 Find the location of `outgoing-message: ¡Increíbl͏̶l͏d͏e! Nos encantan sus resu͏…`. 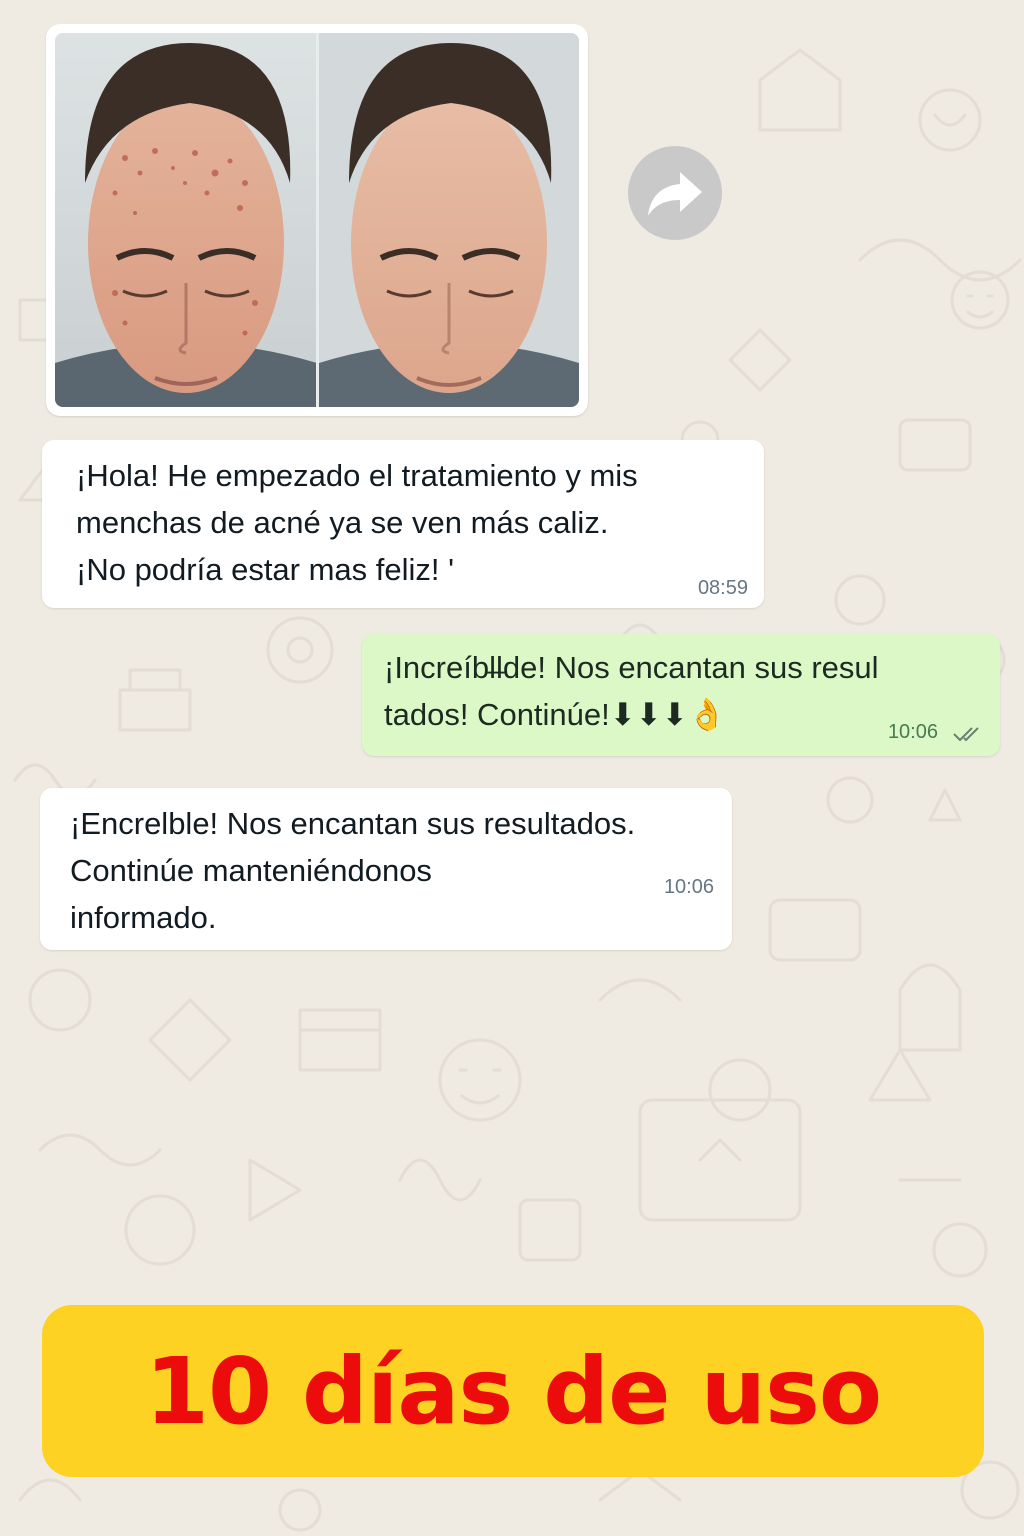

outgoing-message: ¡Increíbl͏̶l͏d͏e! Nos encantan sus resu͏… is located at coordinates (681, 695).